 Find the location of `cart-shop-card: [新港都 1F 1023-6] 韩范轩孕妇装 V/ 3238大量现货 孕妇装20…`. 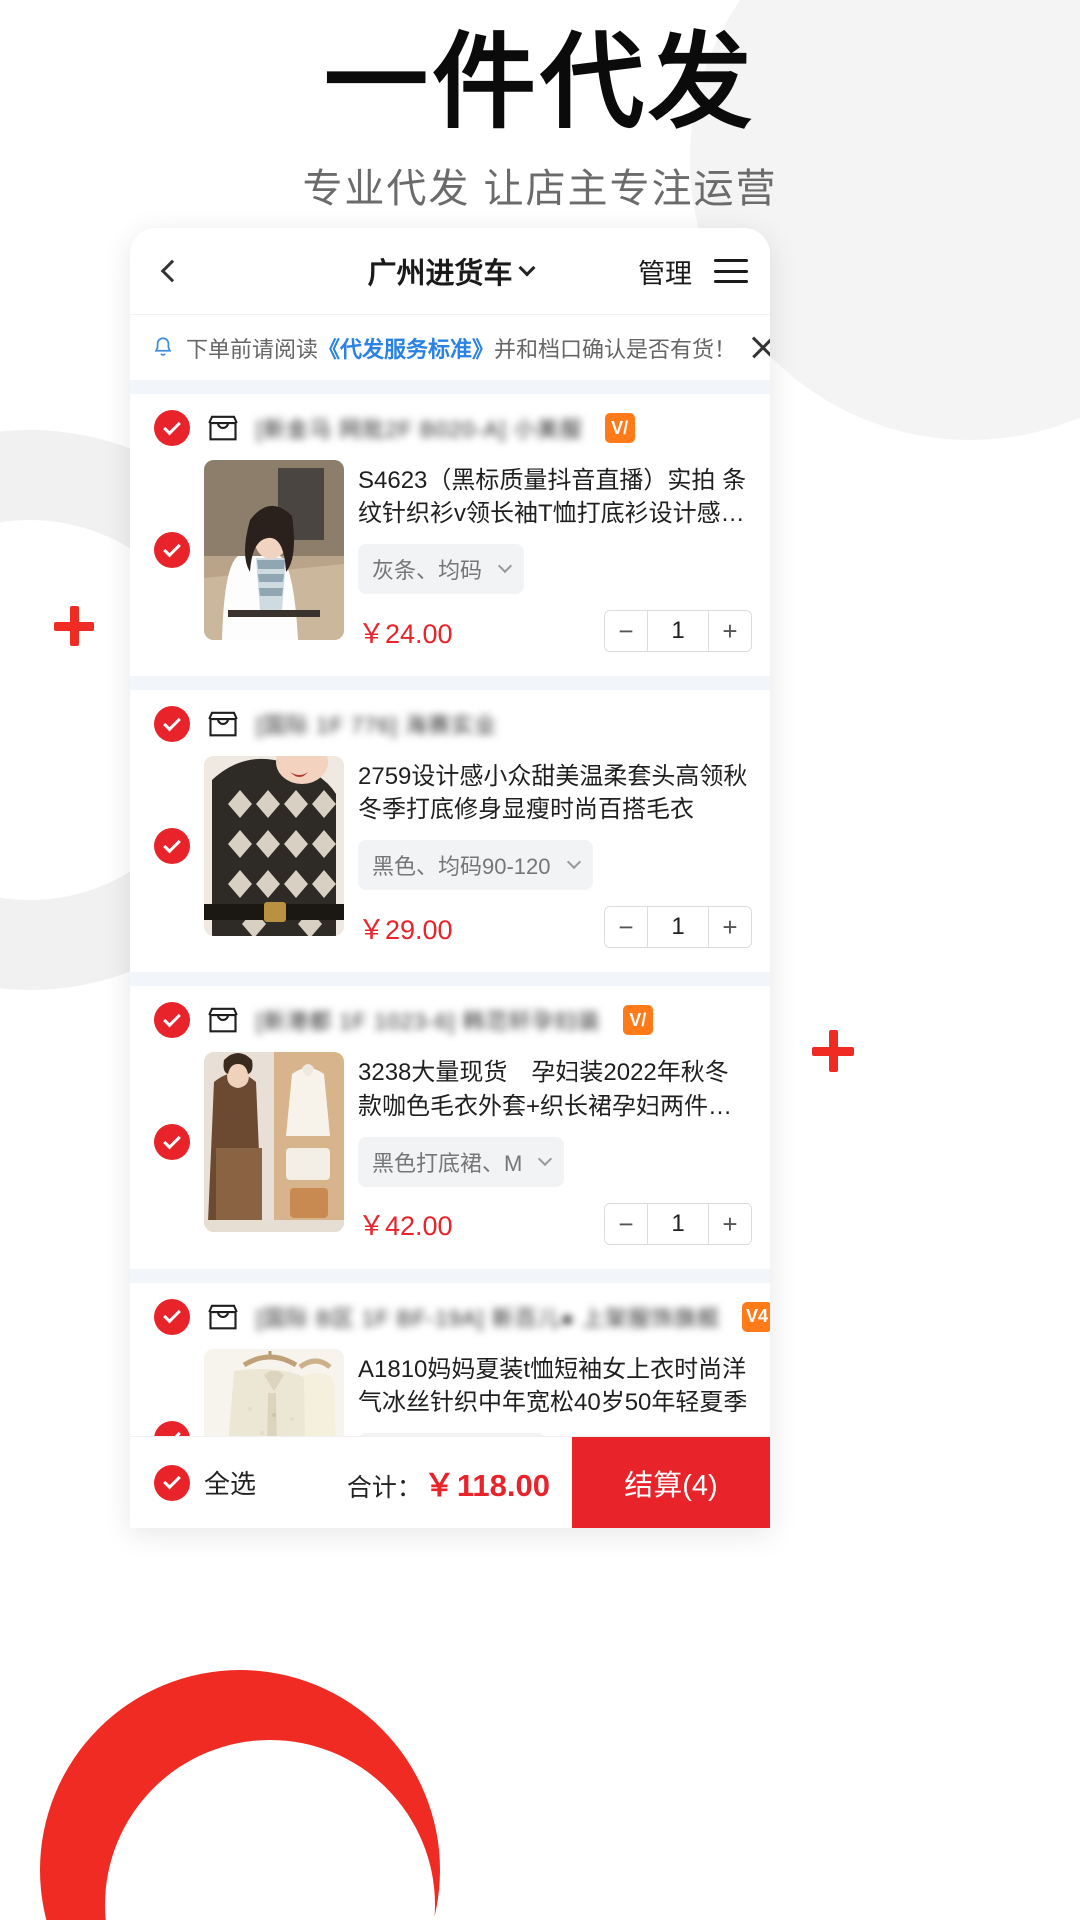

cart-shop-card: [新港都 1F 1023-6] 韩范轩孕妇装 V/ 3238大量现货 孕妇装20… is located at coordinates (450, 1127).